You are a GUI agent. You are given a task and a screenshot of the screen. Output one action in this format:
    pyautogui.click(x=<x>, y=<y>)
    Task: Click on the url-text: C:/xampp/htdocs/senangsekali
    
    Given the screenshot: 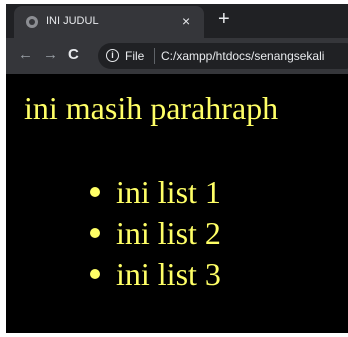 What is the action you would take?
    pyautogui.click(x=242, y=56)
    